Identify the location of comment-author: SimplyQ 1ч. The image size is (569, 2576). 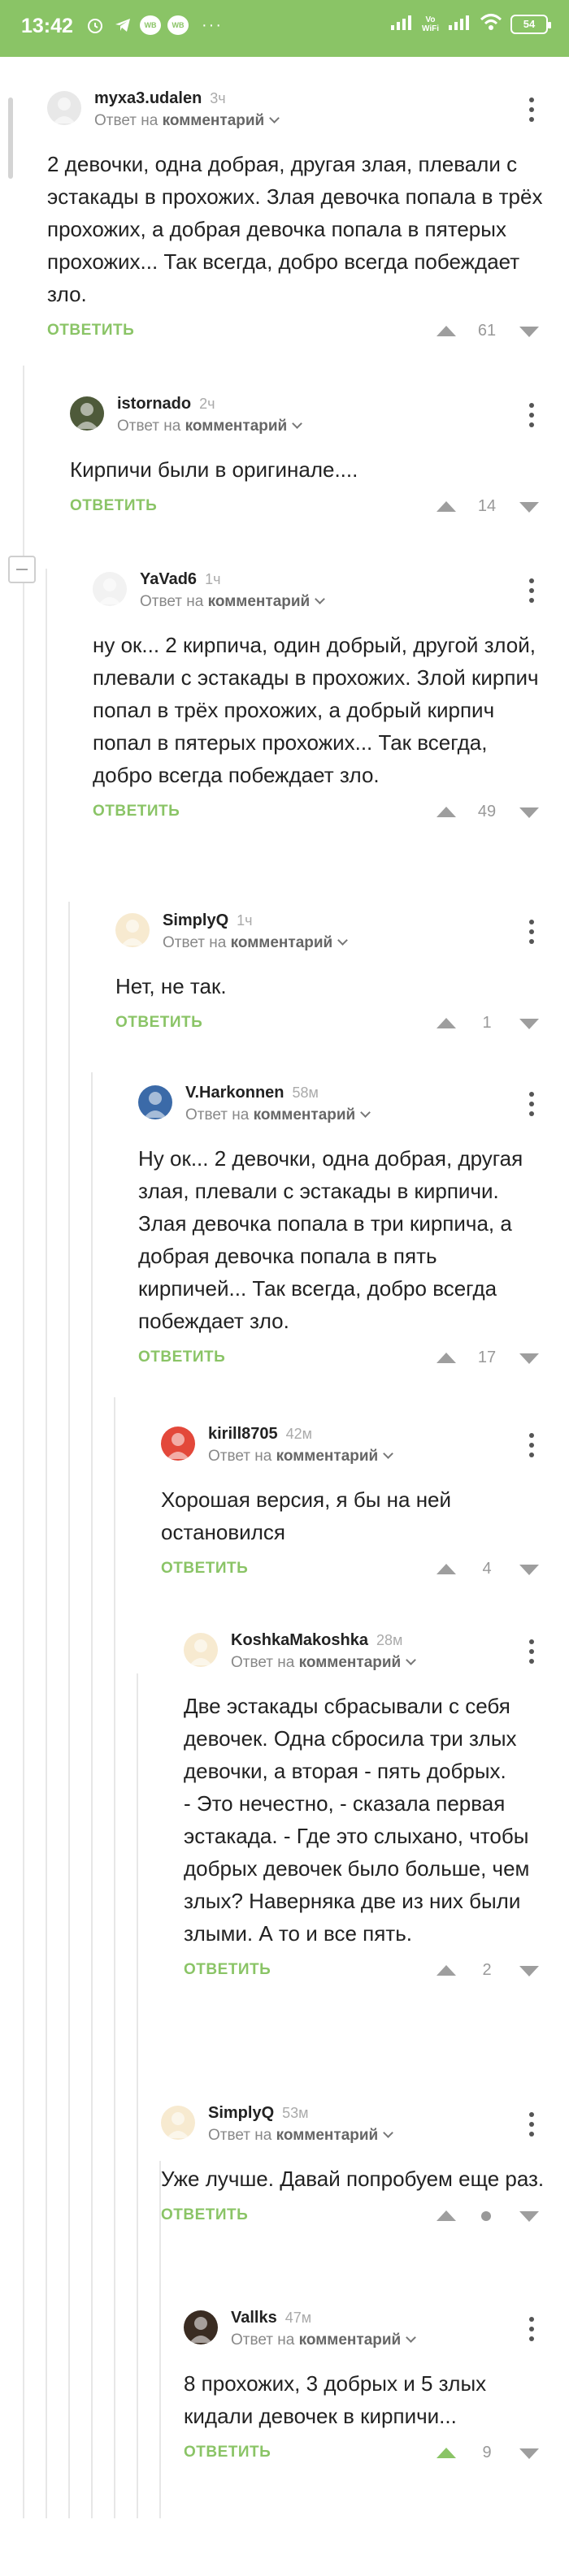
(208, 920).